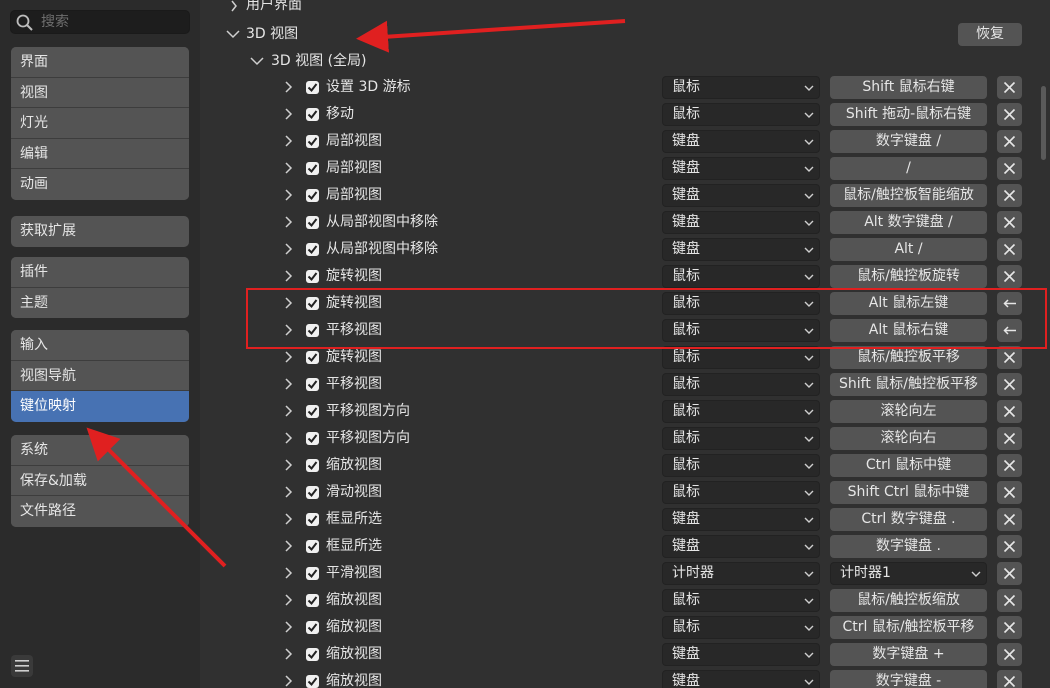 This screenshot has height=688, width=1050. I want to click on key-binding-button: Shift 鼠标右键, so click(908, 87).